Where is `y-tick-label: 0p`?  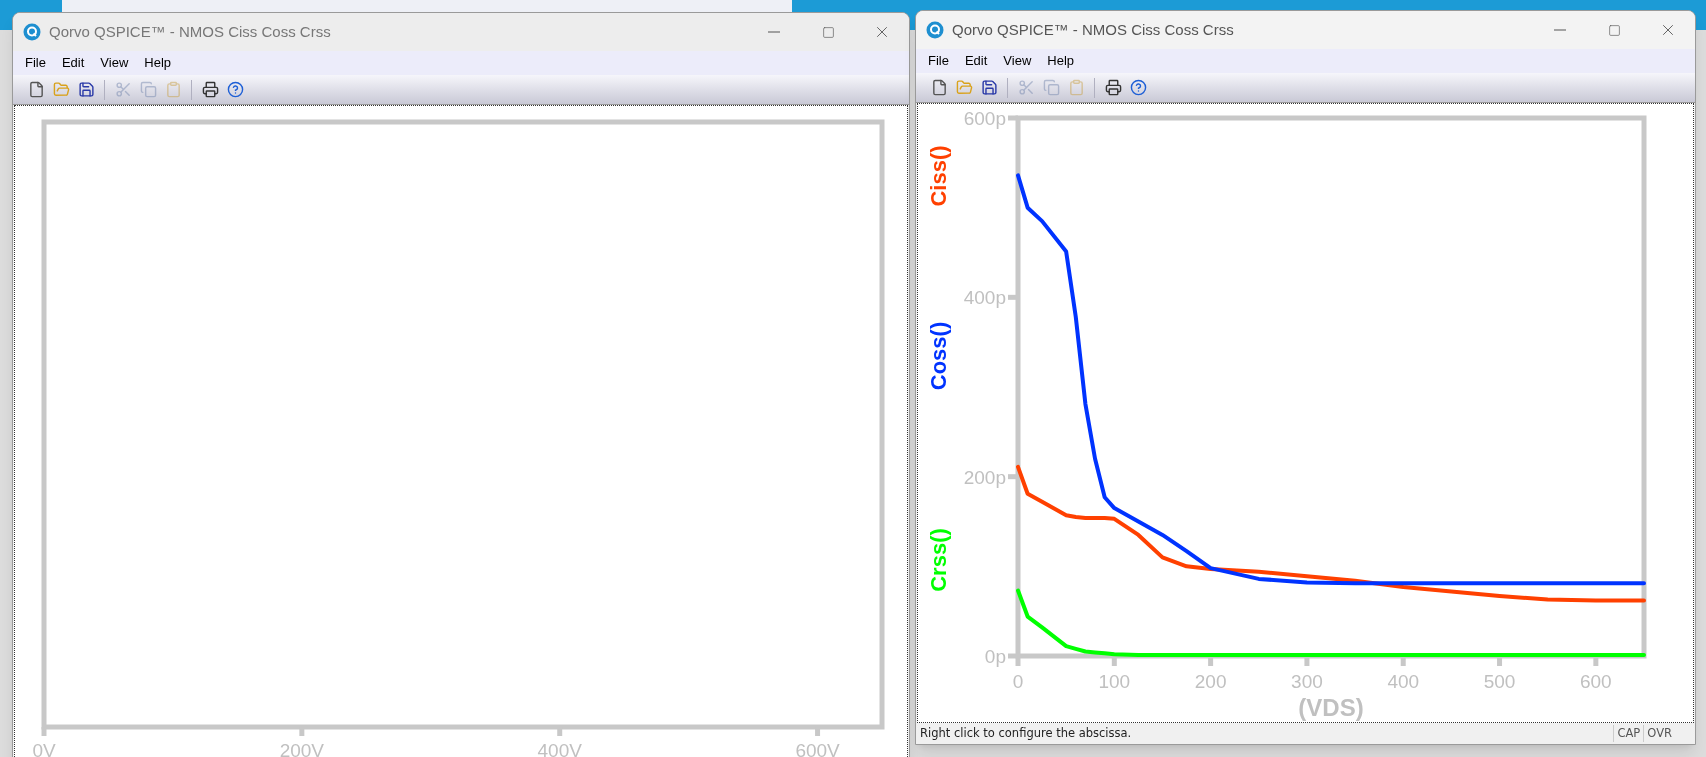 y-tick-label: 0p is located at coordinates (995, 656).